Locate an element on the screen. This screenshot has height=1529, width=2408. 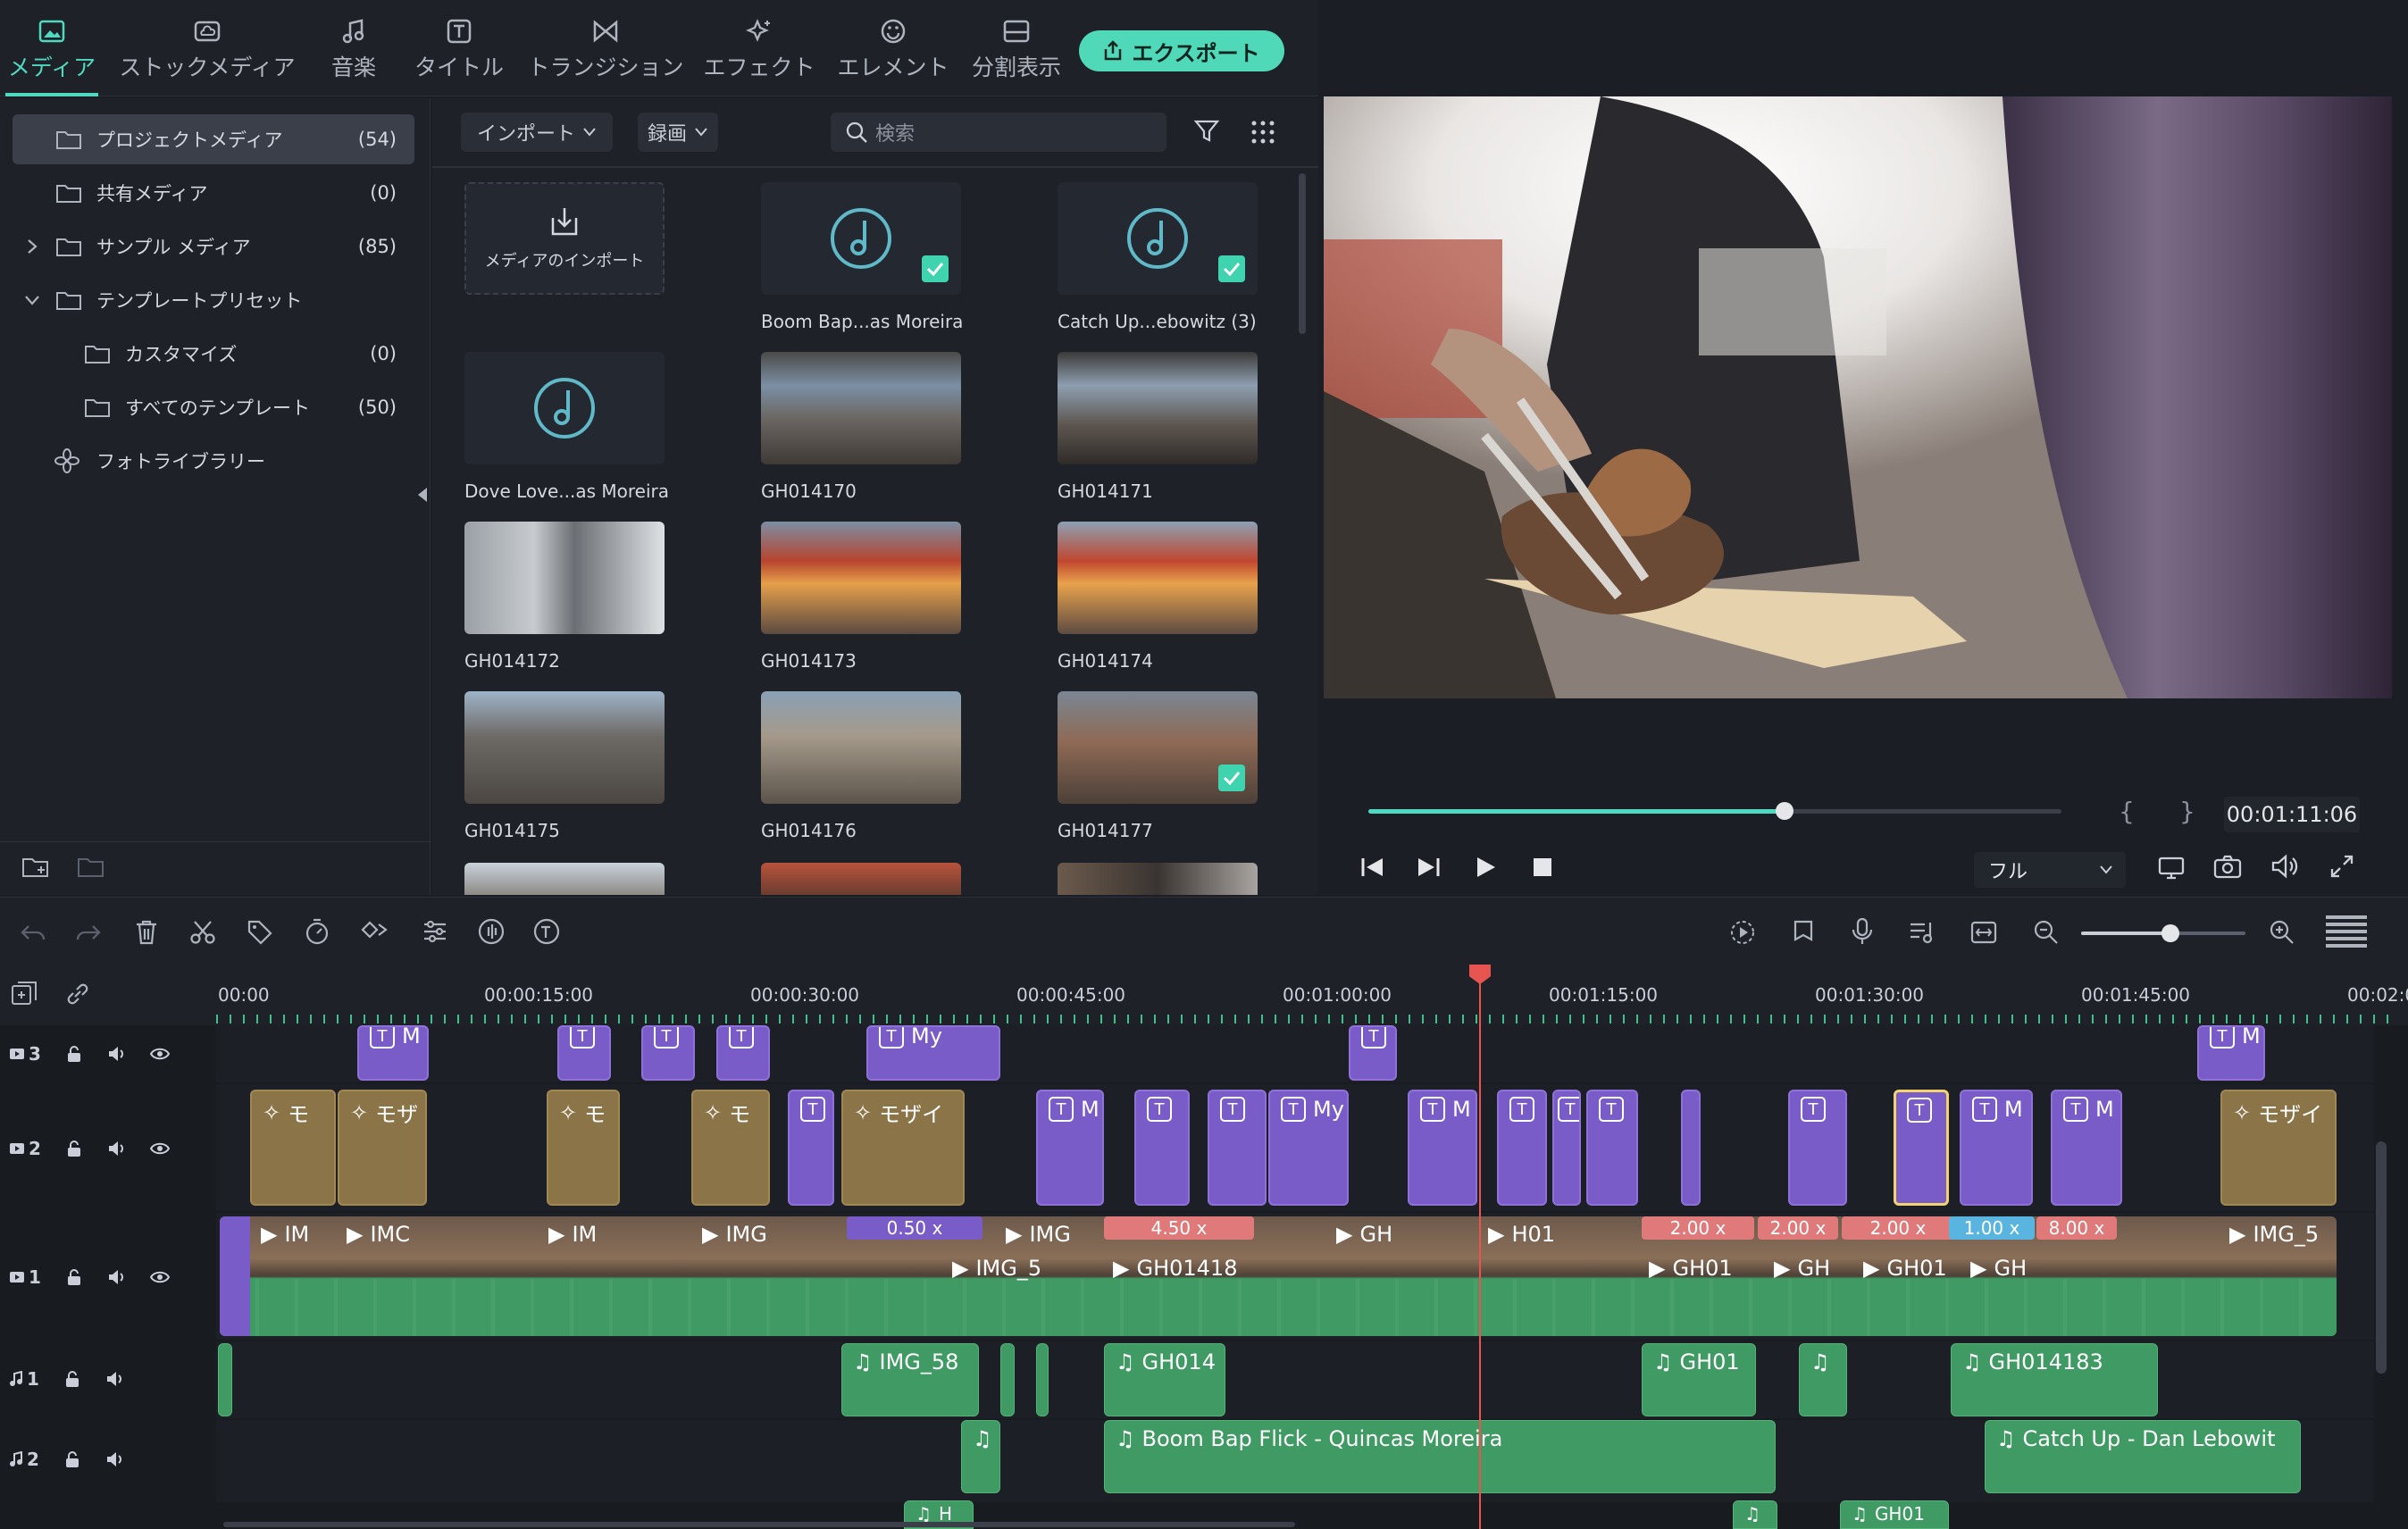
marker-icon is located at coordinates (1803, 932).